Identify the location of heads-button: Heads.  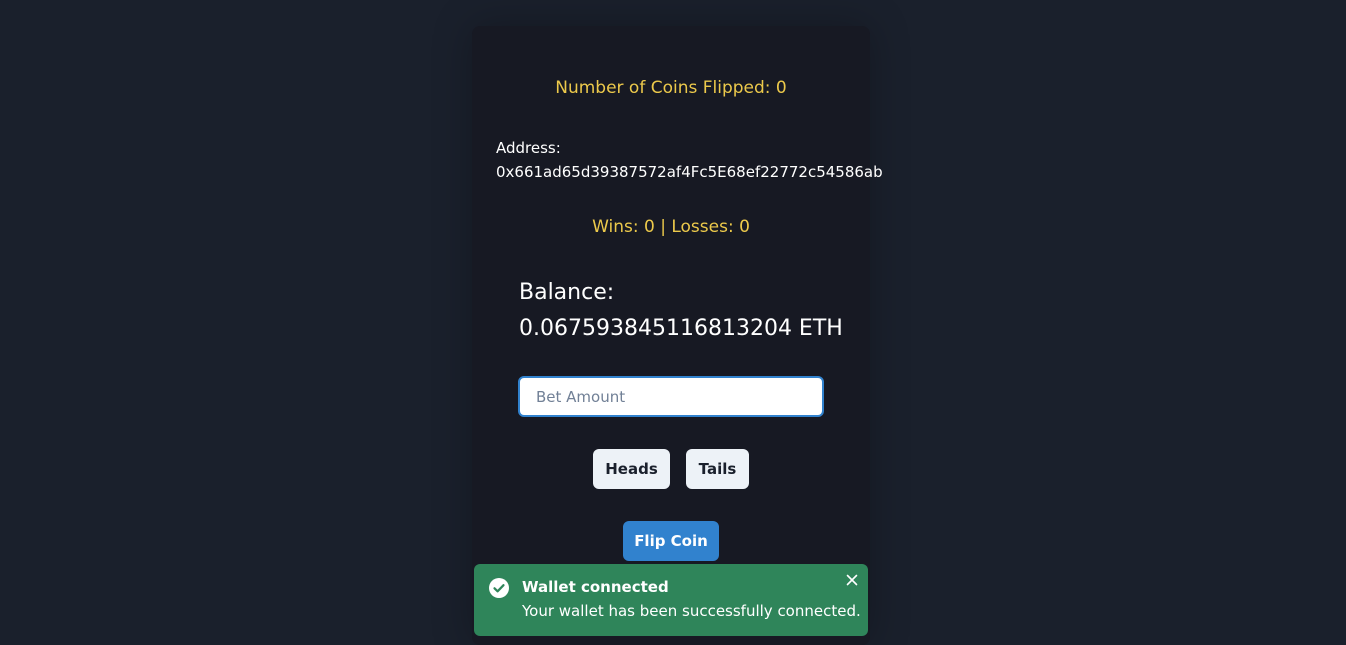
(631, 469).